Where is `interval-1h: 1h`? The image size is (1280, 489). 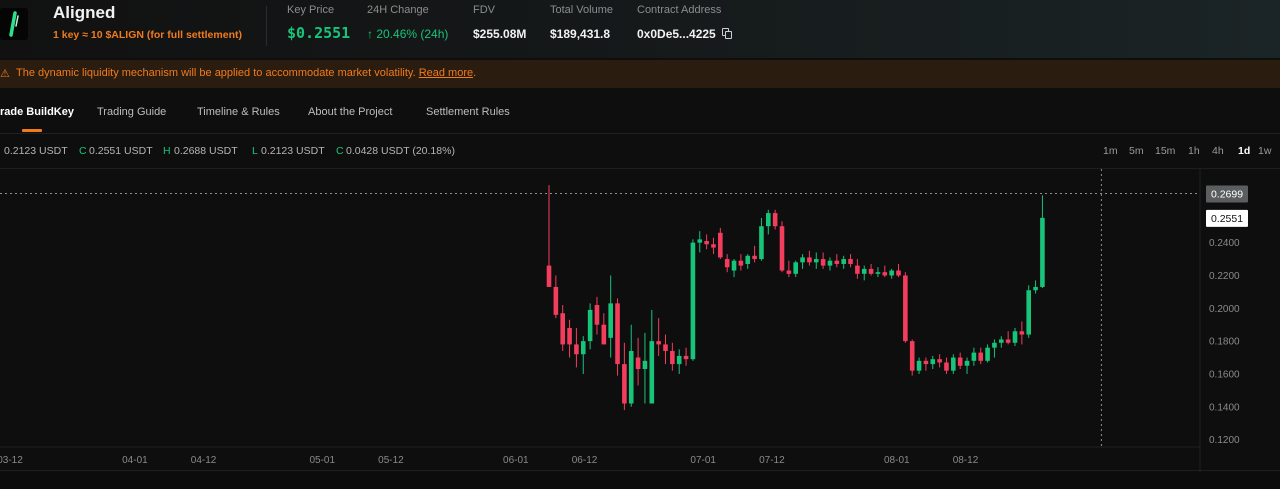 interval-1h: 1h is located at coordinates (1194, 151).